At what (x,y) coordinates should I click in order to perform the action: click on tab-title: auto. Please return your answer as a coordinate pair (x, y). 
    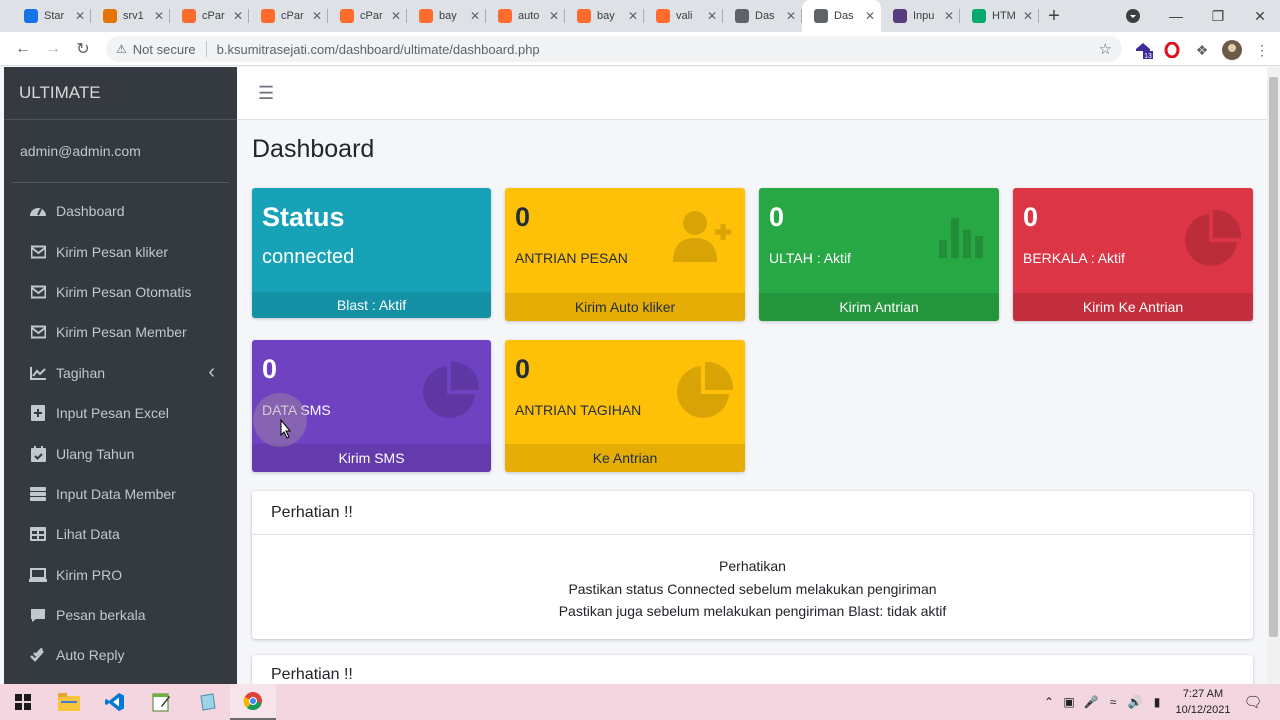
    Looking at the image, I should click on (529, 16).